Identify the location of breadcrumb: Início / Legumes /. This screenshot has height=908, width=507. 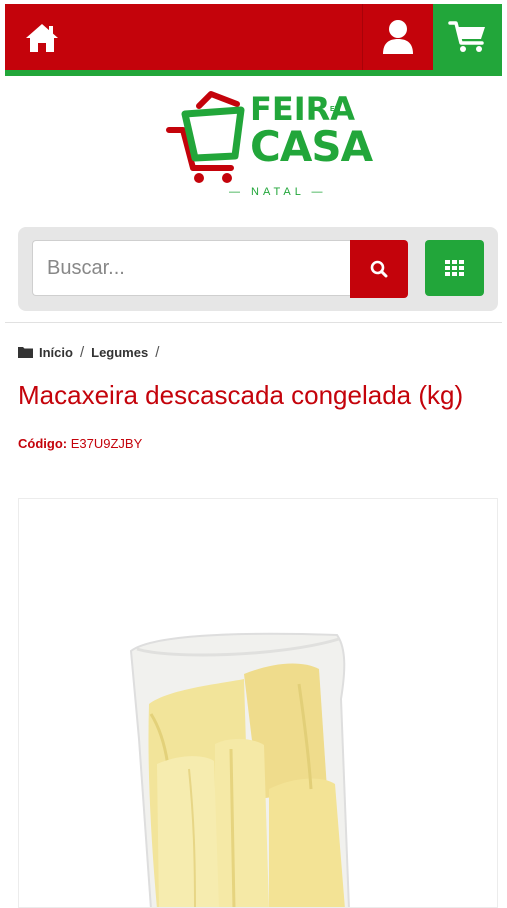
(92, 352).